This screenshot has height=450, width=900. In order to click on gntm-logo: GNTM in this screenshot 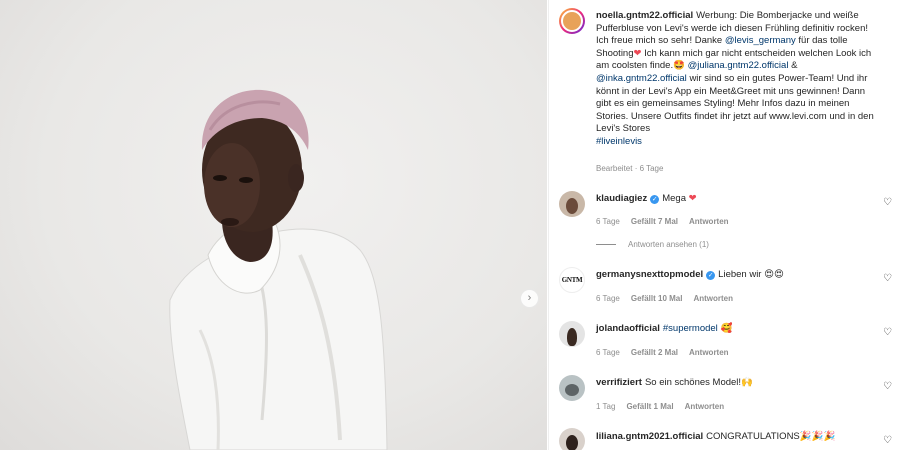, I will do `click(572, 280)`.